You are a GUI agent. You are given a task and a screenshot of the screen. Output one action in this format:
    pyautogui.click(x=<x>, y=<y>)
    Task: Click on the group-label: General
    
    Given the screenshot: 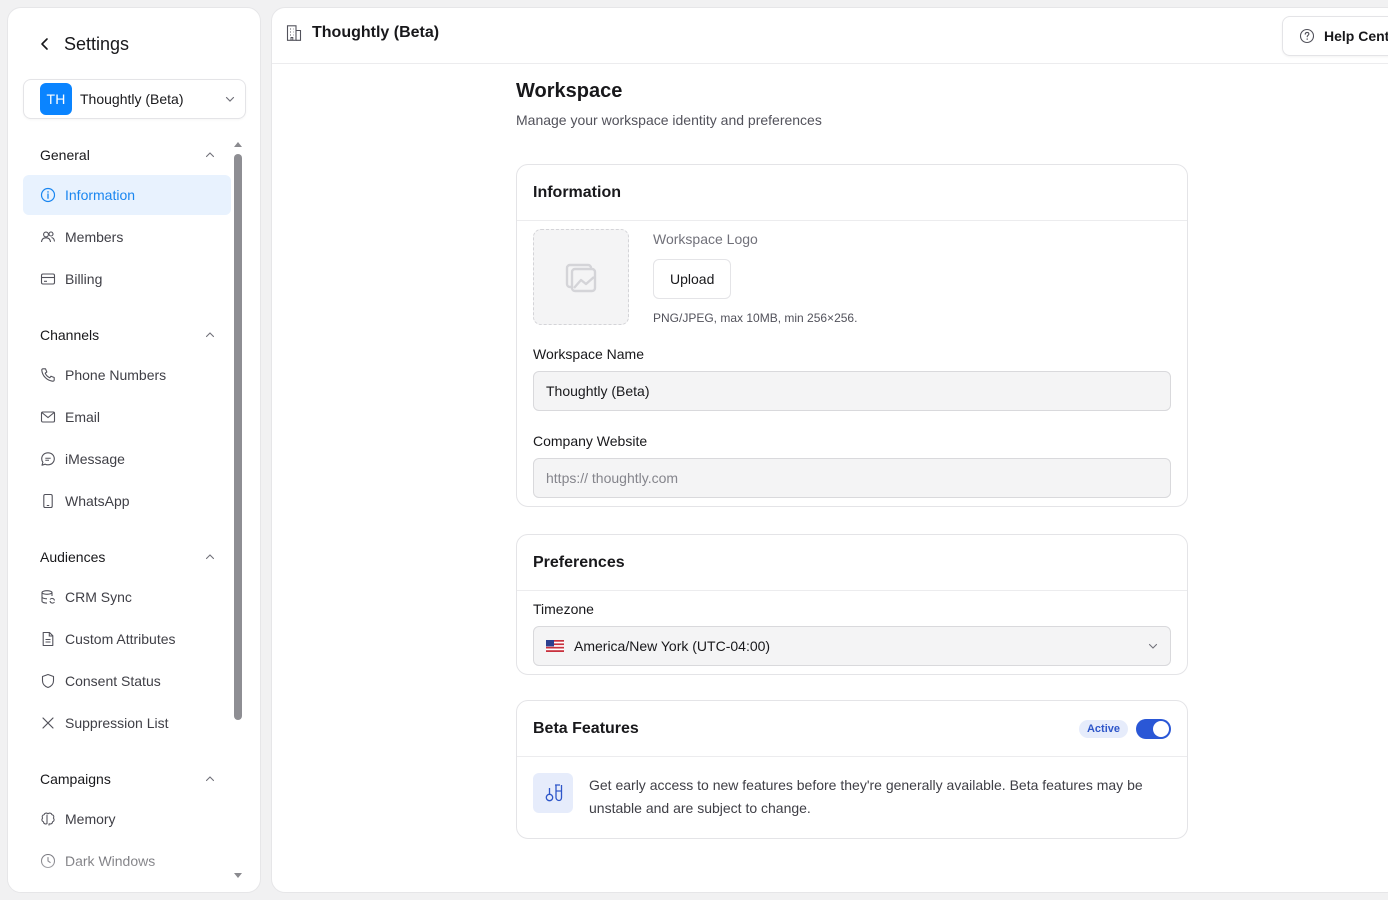 What is the action you would take?
    pyautogui.click(x=65, y=155)
    